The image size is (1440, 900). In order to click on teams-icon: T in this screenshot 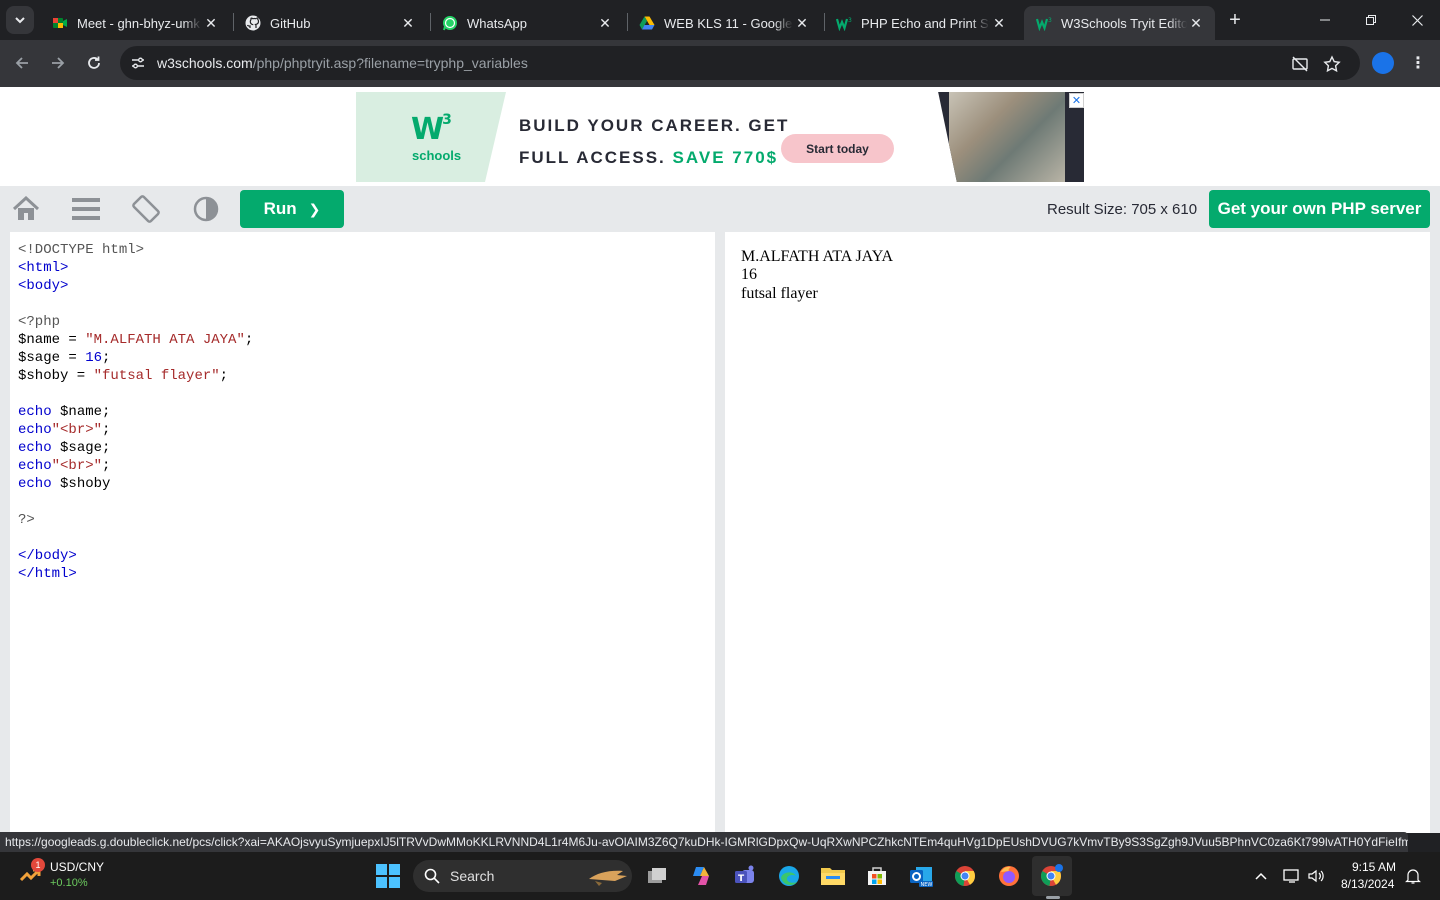, I will do `click(745, 876)`.